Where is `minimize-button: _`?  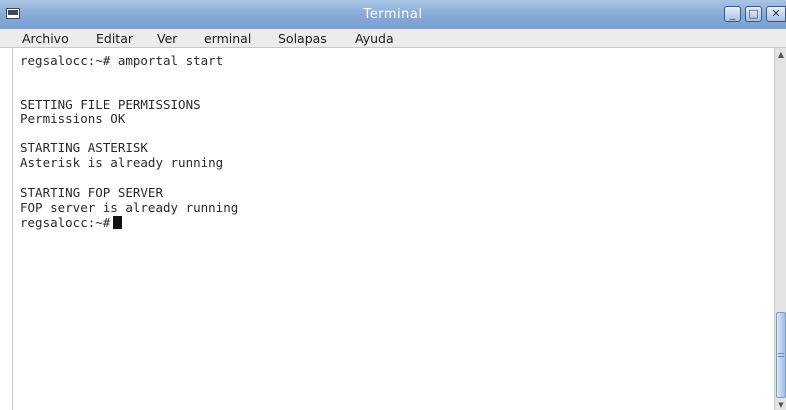
minimize-button: _ is located at coordinates (732, 14).